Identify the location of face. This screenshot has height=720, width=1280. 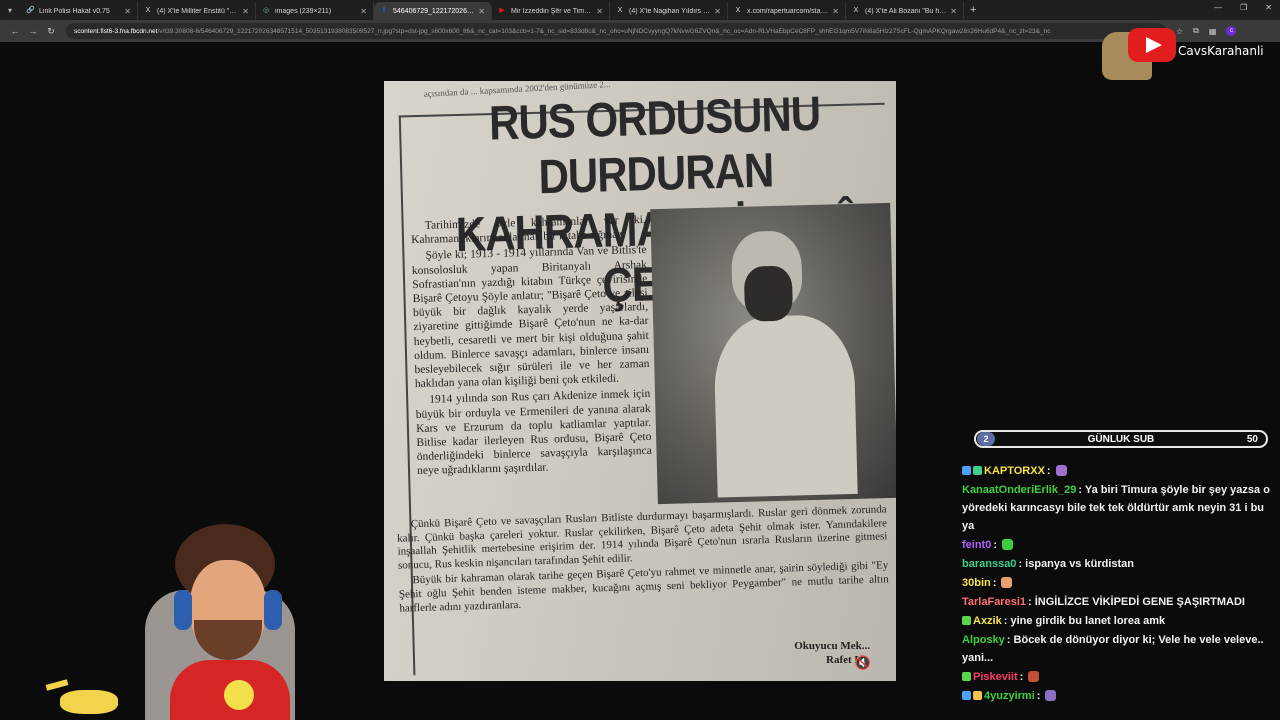
(768, 293).